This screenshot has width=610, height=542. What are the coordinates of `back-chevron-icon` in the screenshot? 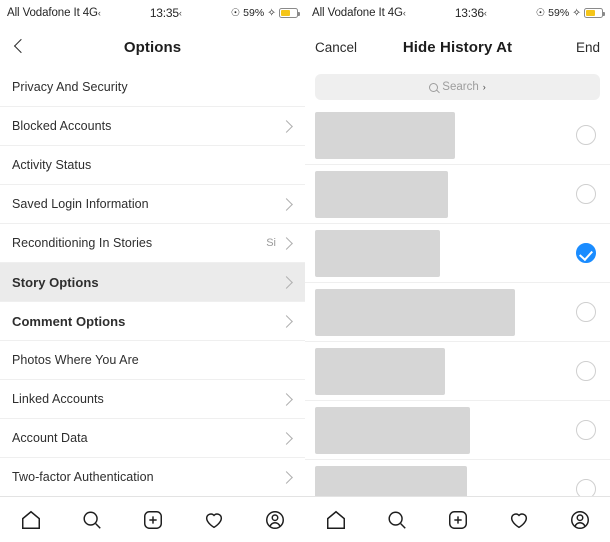 It's located at (20, 47).